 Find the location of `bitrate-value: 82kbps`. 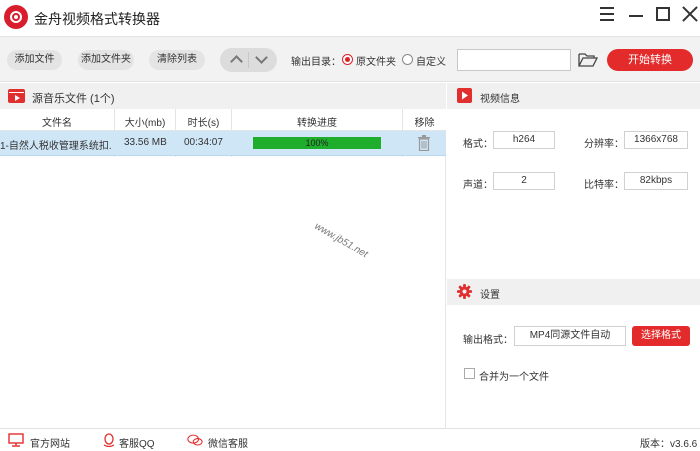

bitrate-value: 82kbps is located at coordinates (656, 181).